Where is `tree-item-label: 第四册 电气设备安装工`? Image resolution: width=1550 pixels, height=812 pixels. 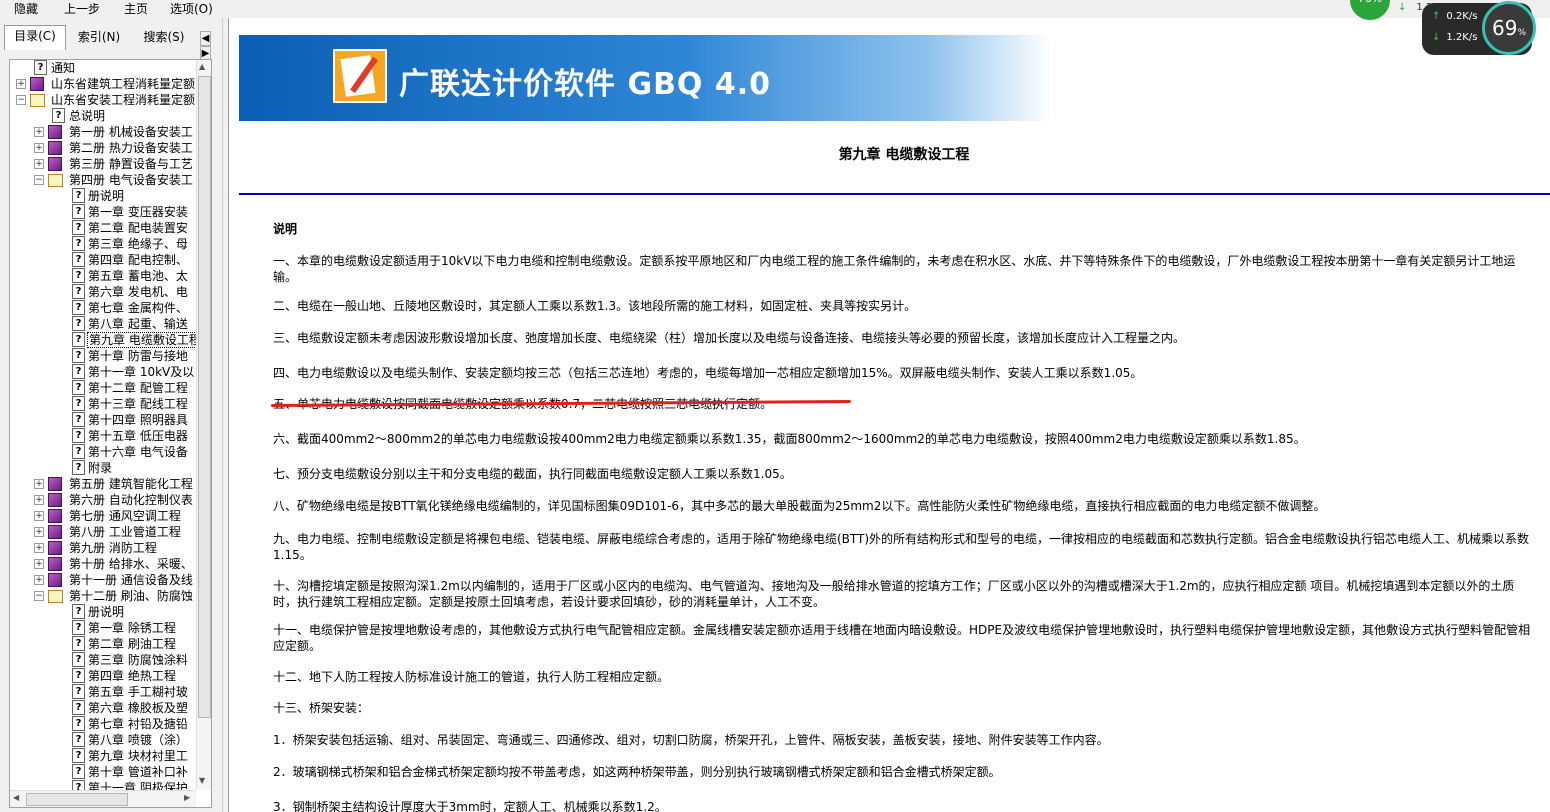
tree-item-label: 第四册 电气设备安装工 is located at coordinates (131, 180).